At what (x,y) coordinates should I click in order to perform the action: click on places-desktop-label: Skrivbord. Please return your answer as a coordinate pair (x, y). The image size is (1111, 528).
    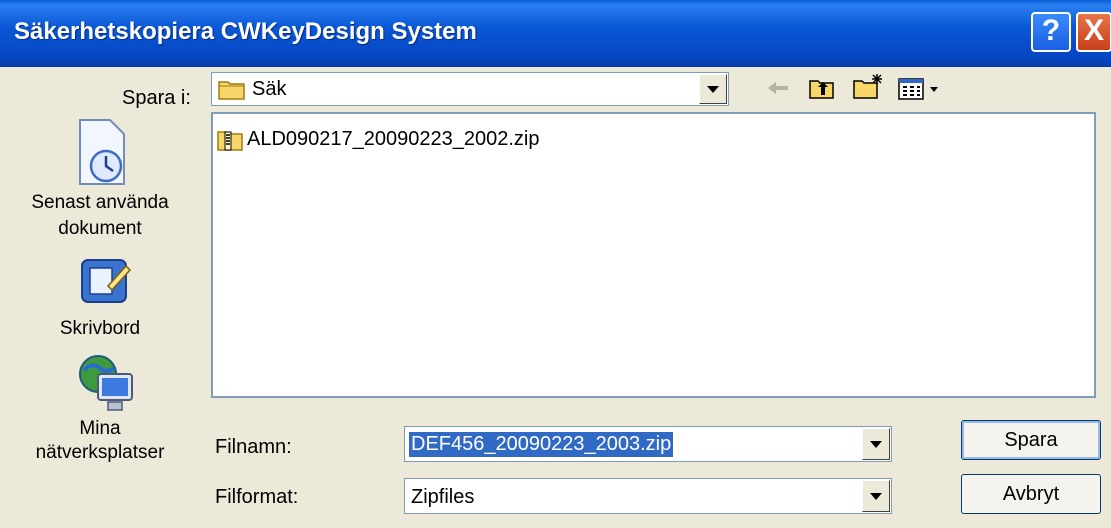
    Looking at the image, I should click on (100, 328).